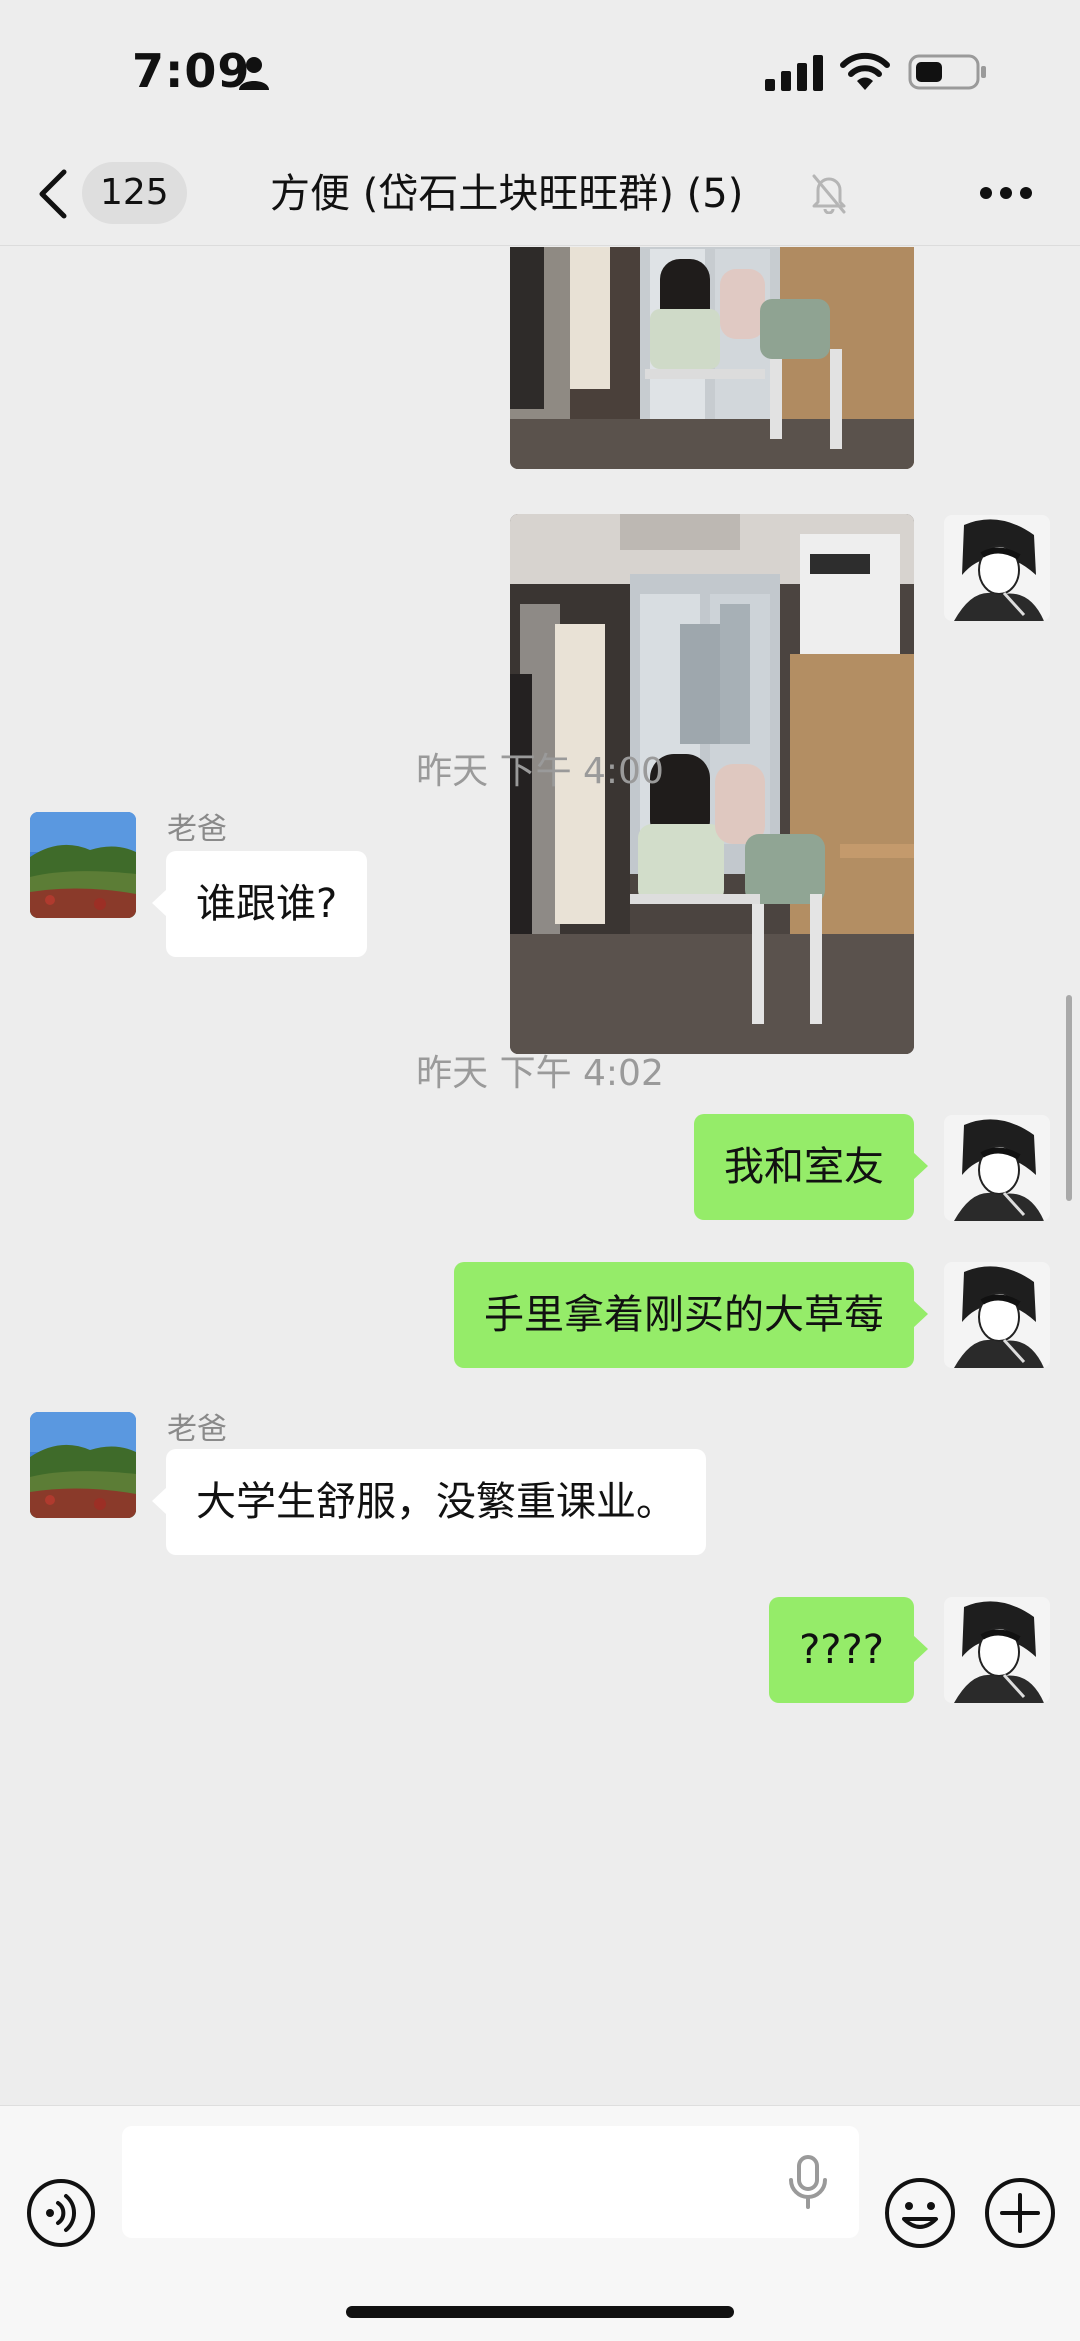  What do you see at coordinates (848, 1650) in the screenshot?
I see `sent-message: ????` at bounding box center [848, 1650].